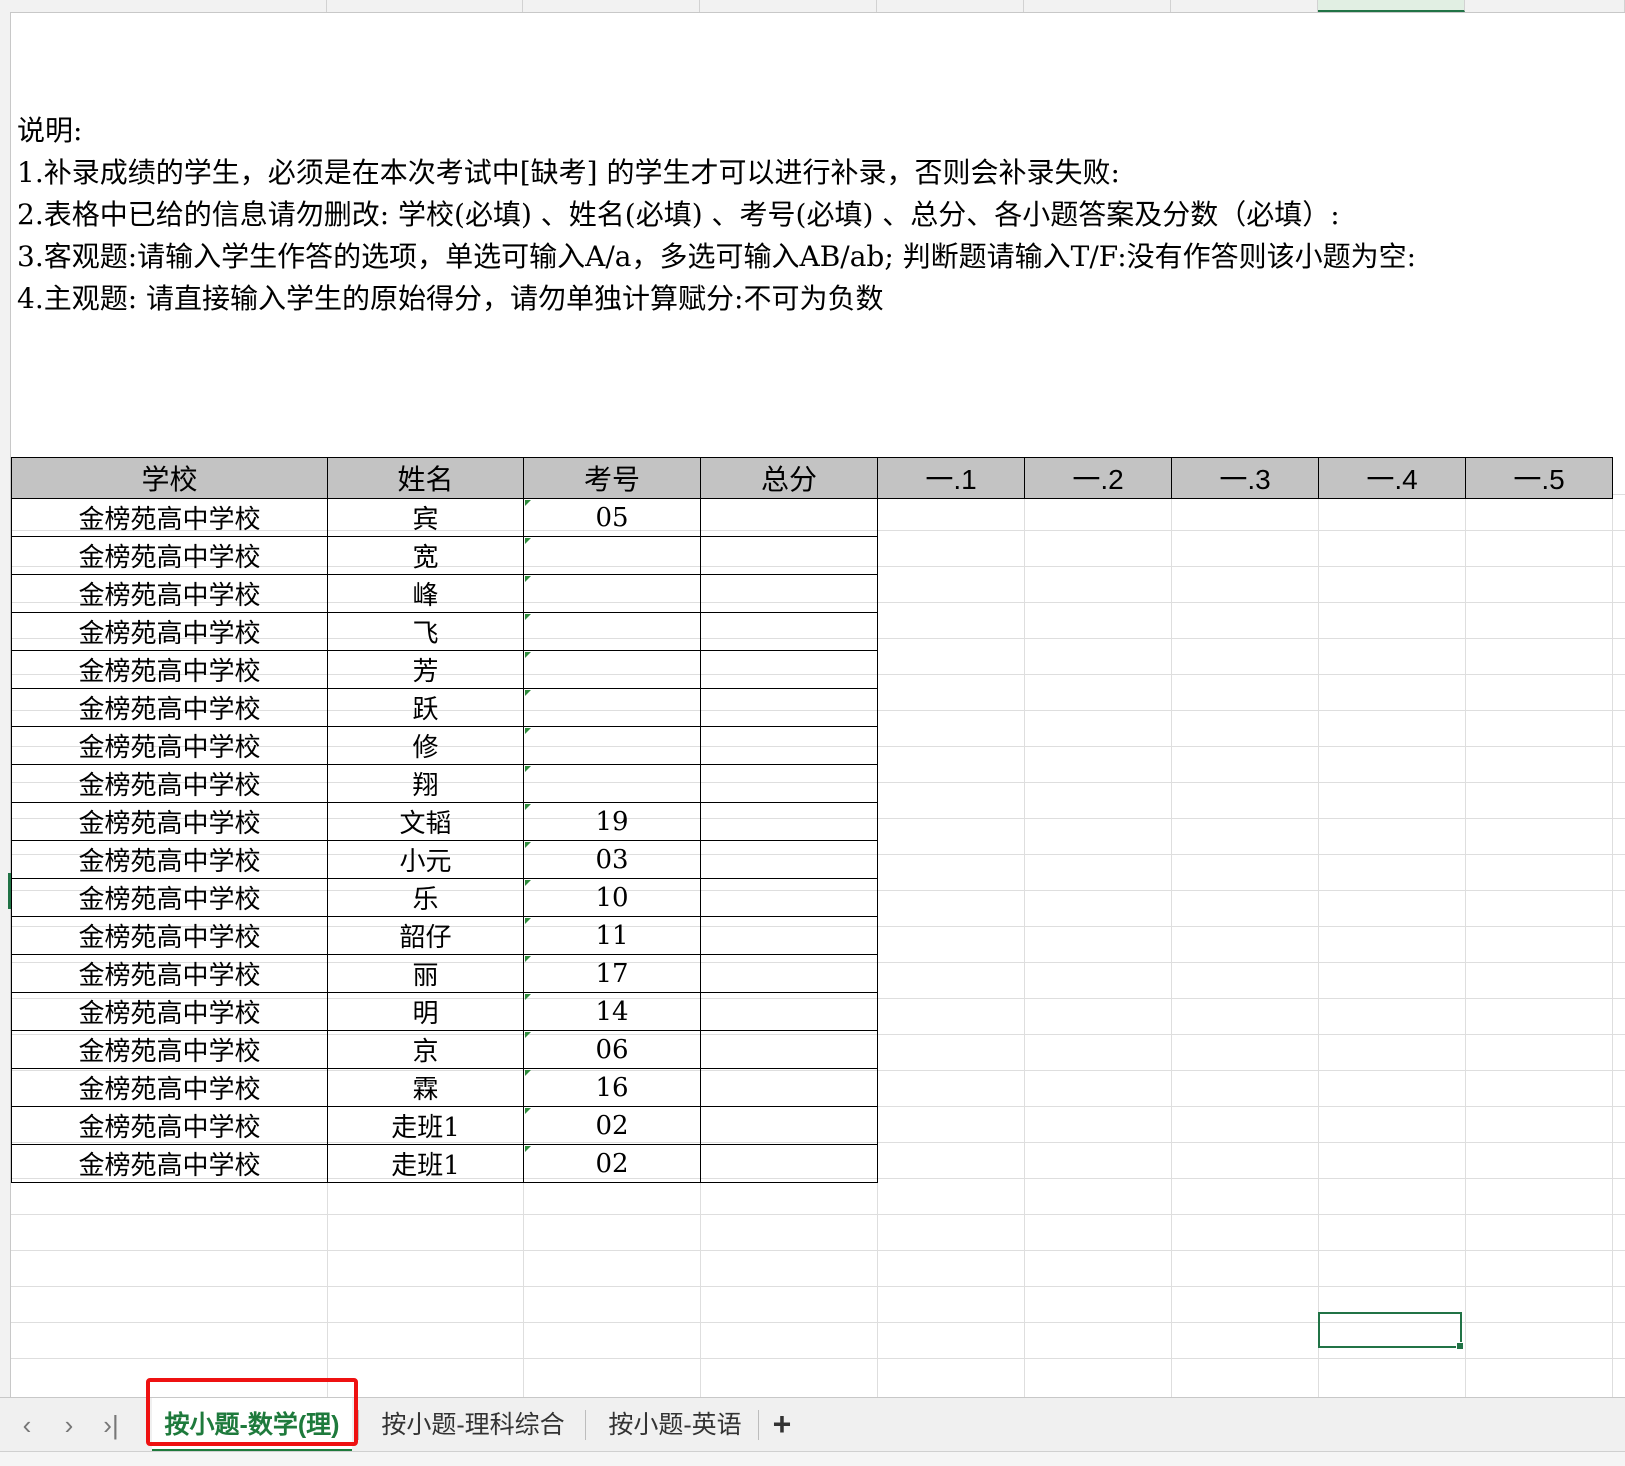  What do you see at coordinates (425, 1163) in the screenshot?
I see `cell-name: 走班1` at bounding box center [425, 1163].